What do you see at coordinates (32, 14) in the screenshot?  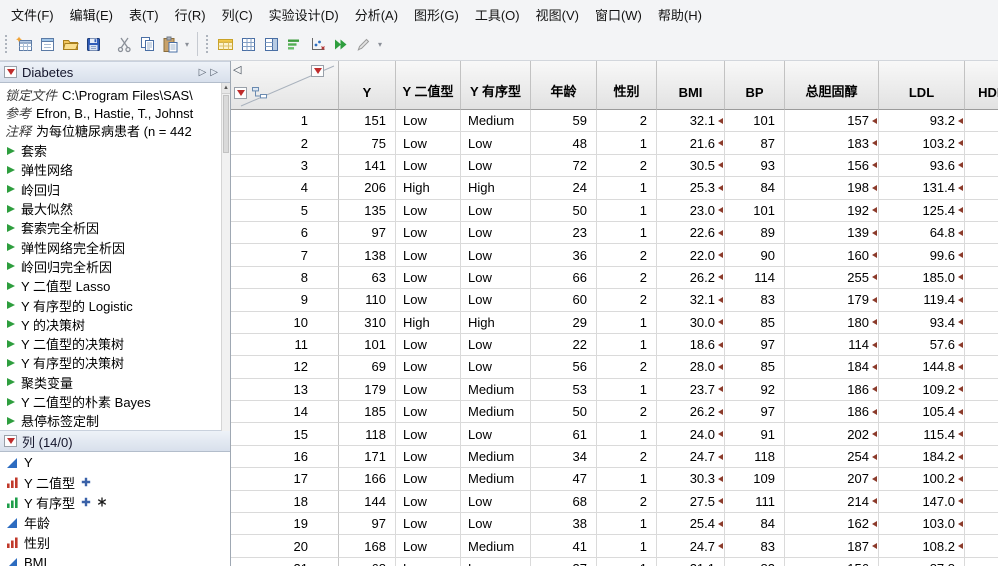 I see `menu-item: 文件(F)` at bounding box center [32, 14].